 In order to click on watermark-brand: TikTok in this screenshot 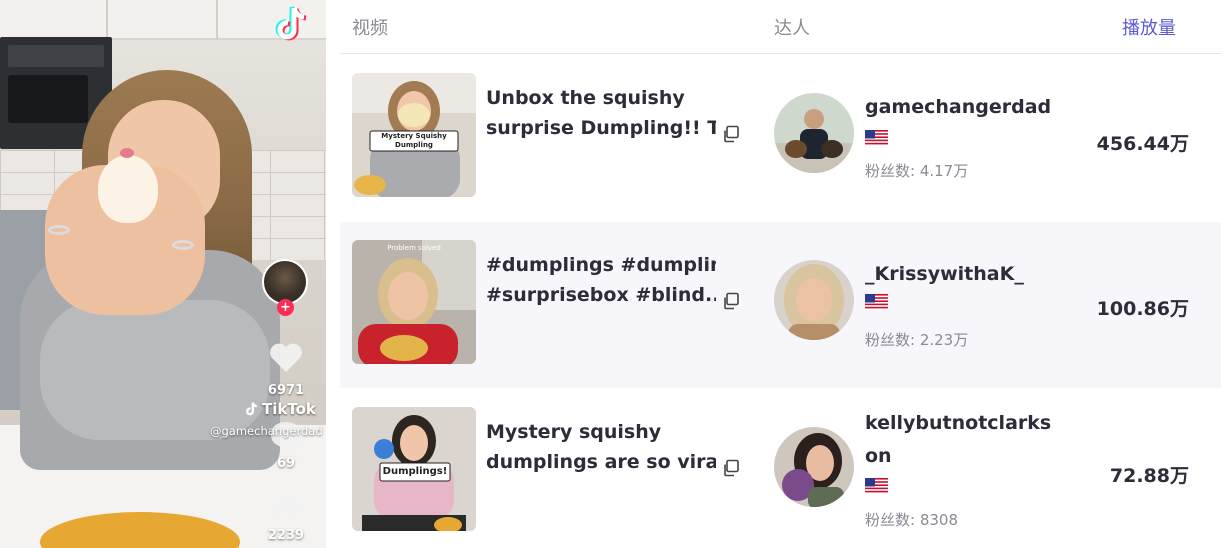, I will do `click(289, 409)`.